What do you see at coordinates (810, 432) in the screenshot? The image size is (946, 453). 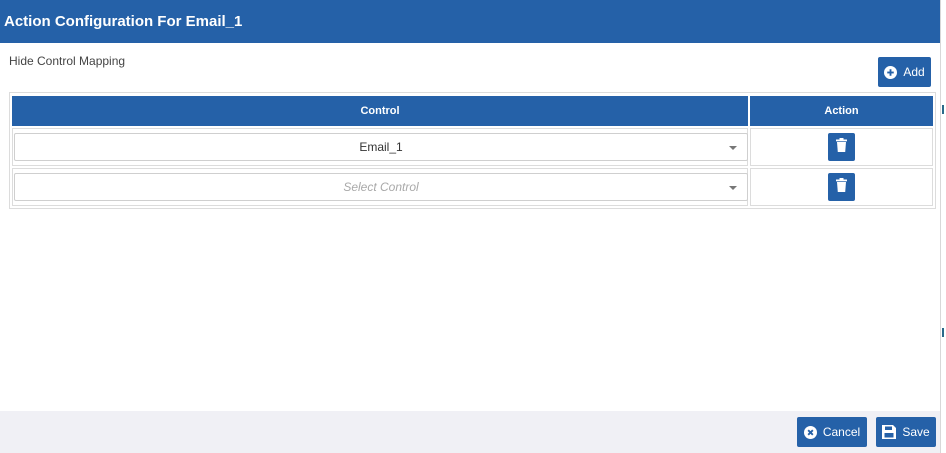 I see `x-circle-icon` at bounding box center [810, 432].